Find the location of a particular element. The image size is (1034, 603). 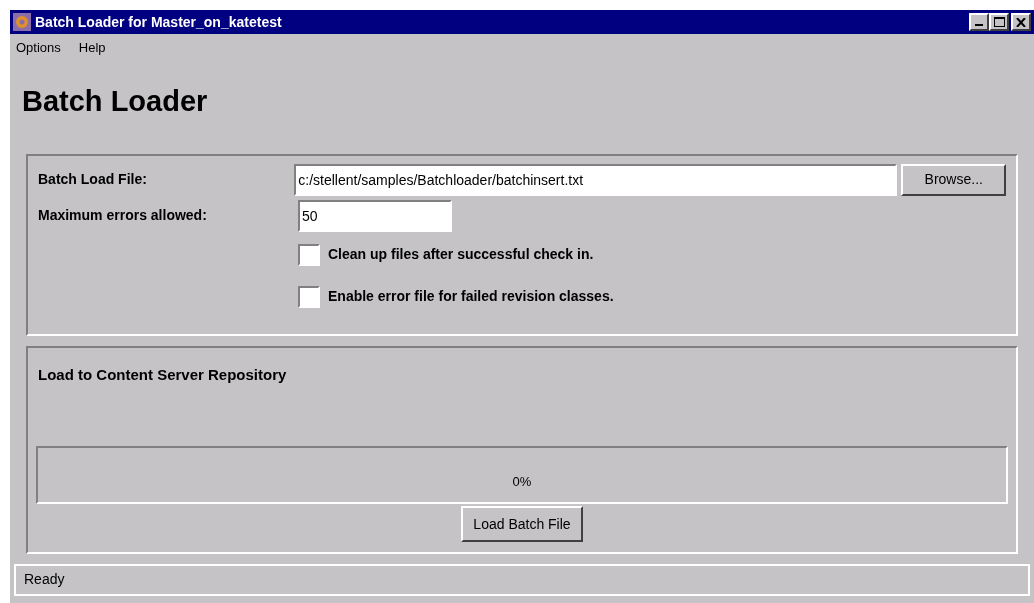

maximize-button is located at coordinates (999, 22).